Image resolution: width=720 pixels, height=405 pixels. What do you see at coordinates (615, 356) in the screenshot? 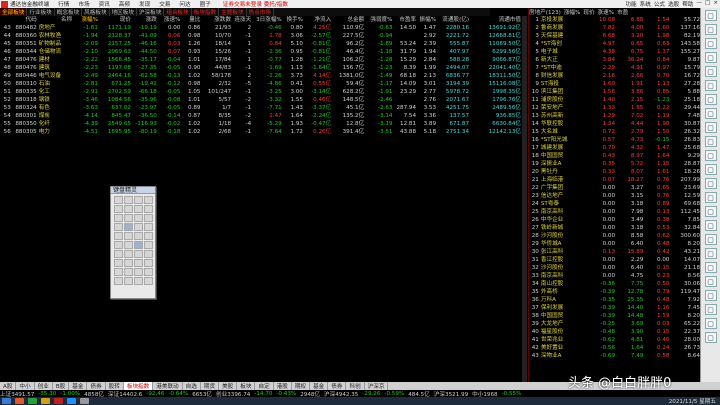
I see `list-item: 43 深物业A -0.69 7.49 0.58 8.64` at bounding box center [615, 356].